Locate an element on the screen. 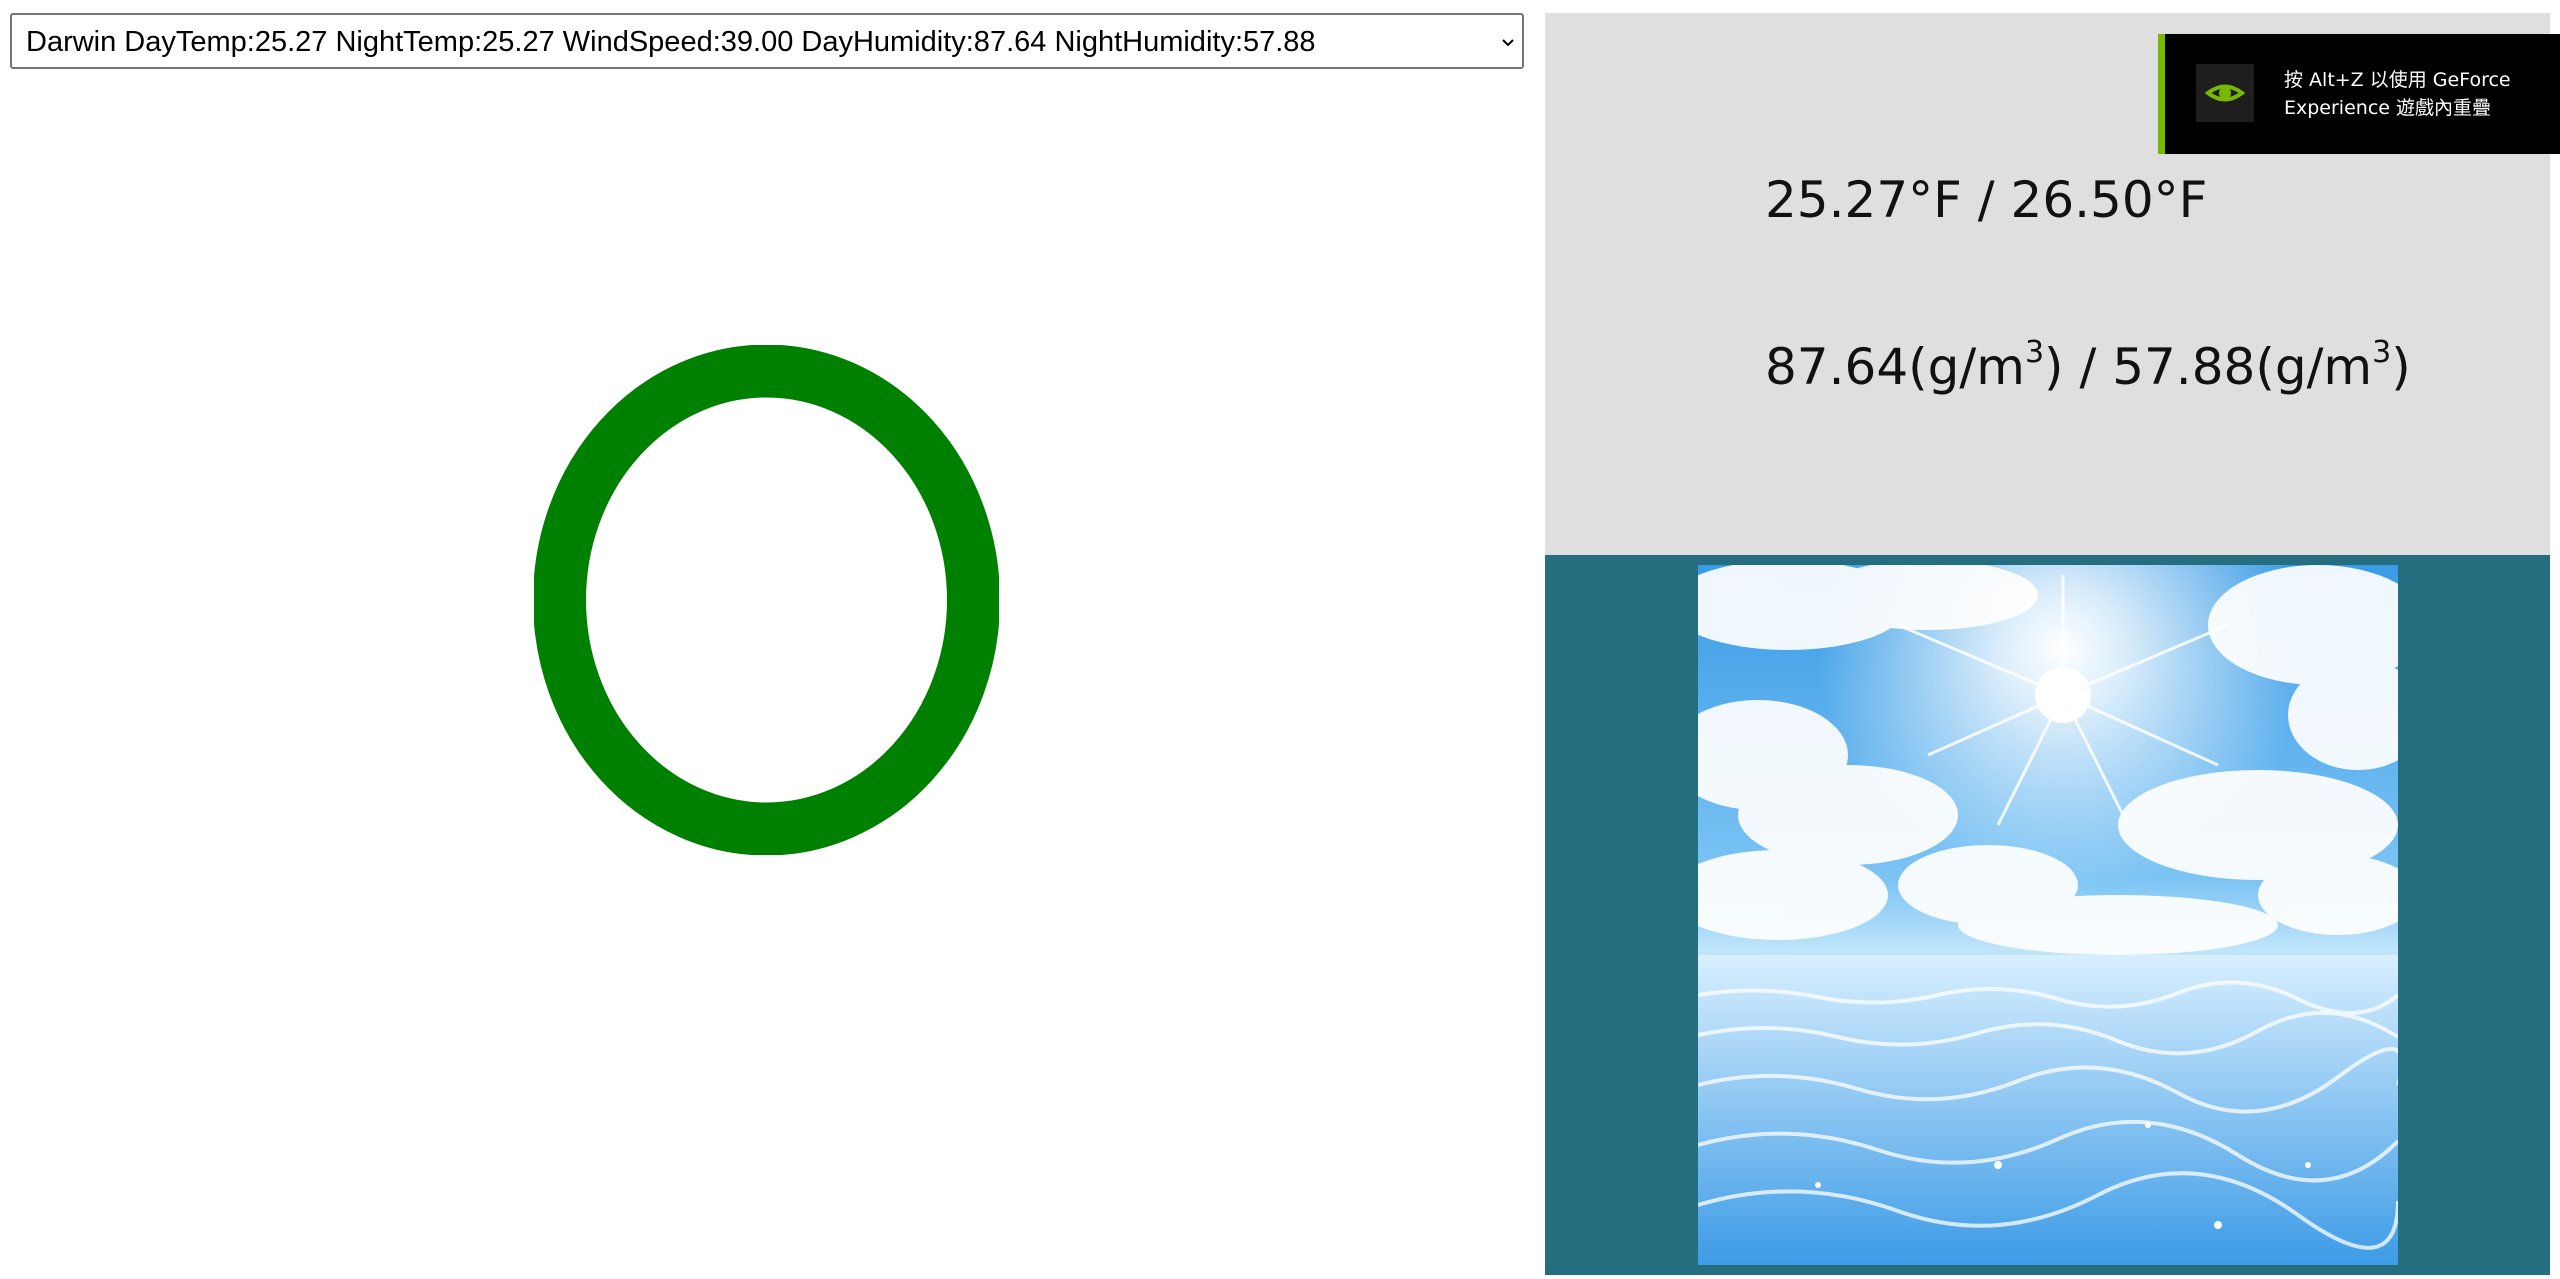  nvidia-icon is located at coordinates (2225, 93).